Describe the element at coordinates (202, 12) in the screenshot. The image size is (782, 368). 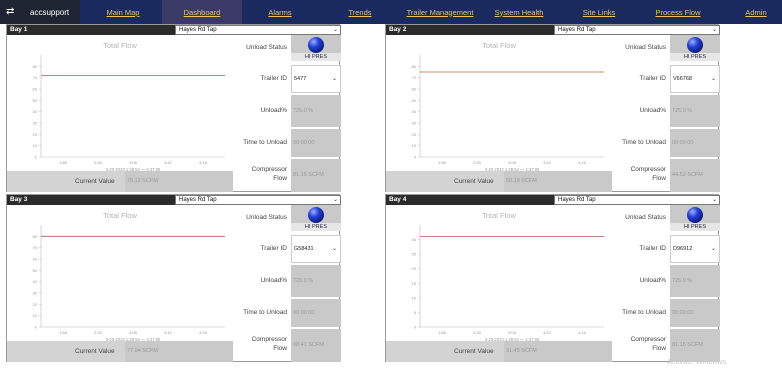
I see `nav-dashboard: Dashboard` at that location.